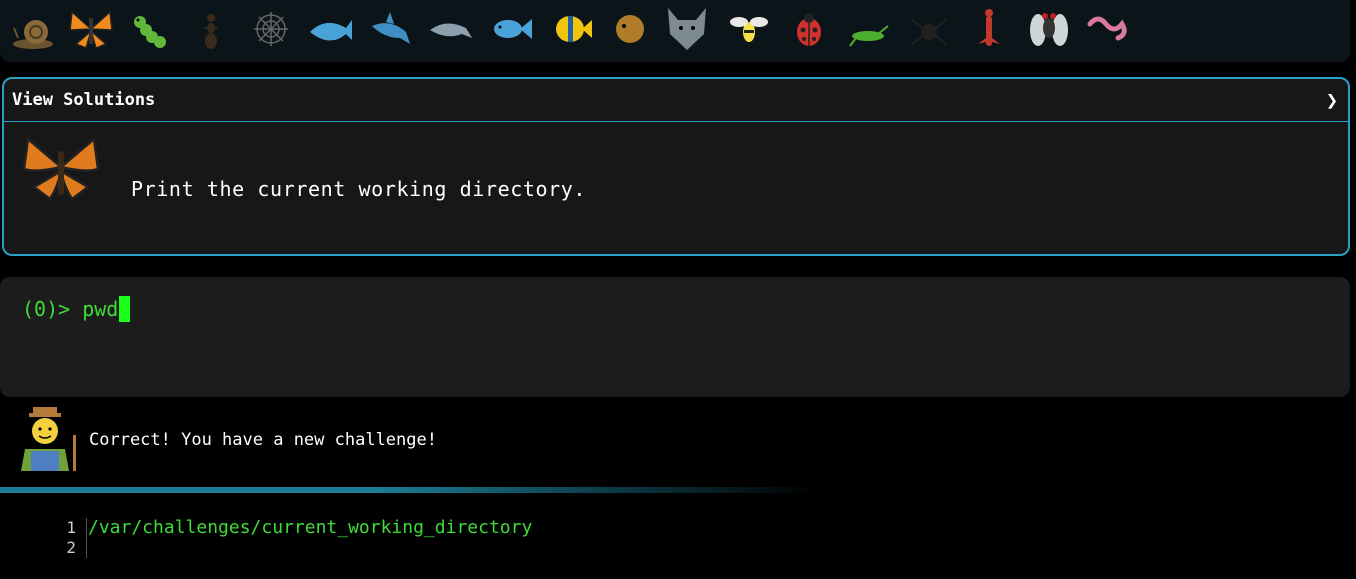 The image size is (1356, 579). Describe the element at coordinates (33, 29) in the screenshot. I see `snail-icon` at that location.